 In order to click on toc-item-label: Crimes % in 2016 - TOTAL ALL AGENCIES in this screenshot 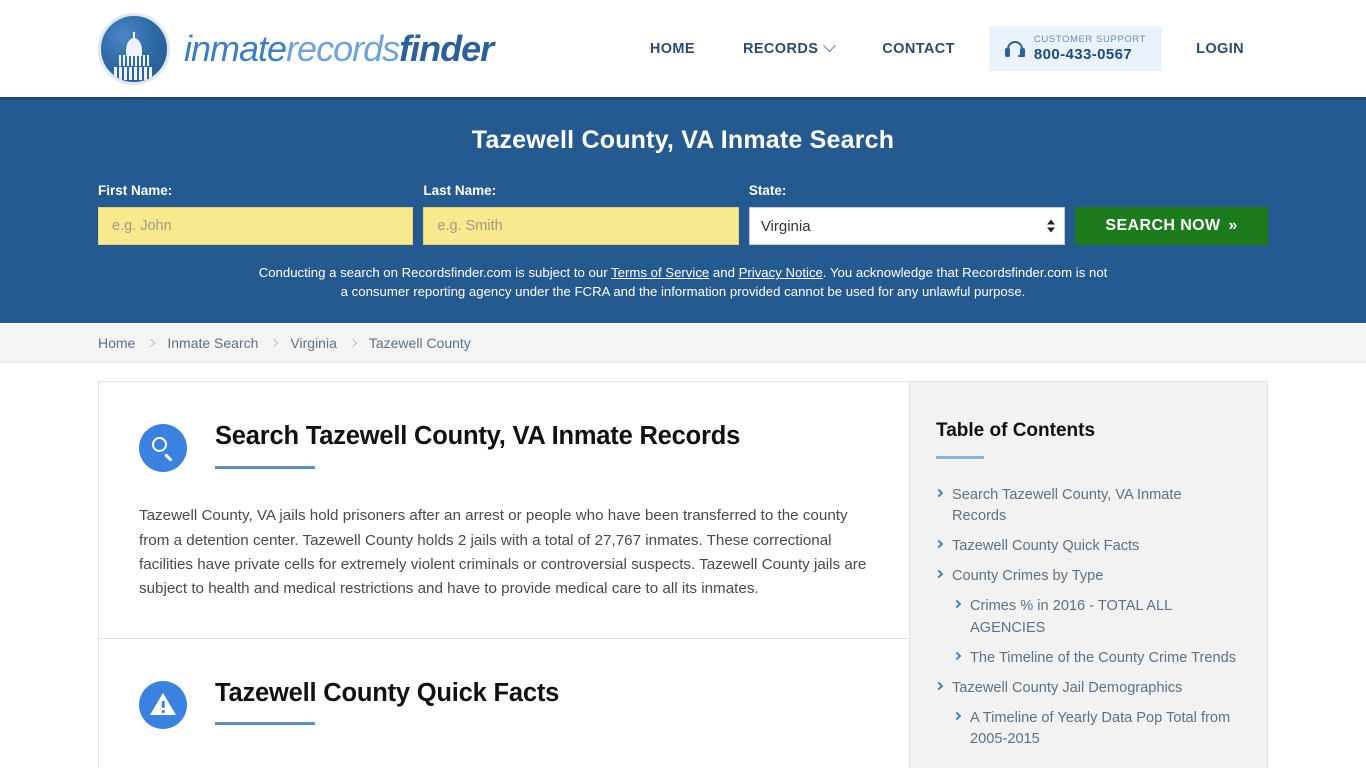, I will do `click(1071, 617)`.